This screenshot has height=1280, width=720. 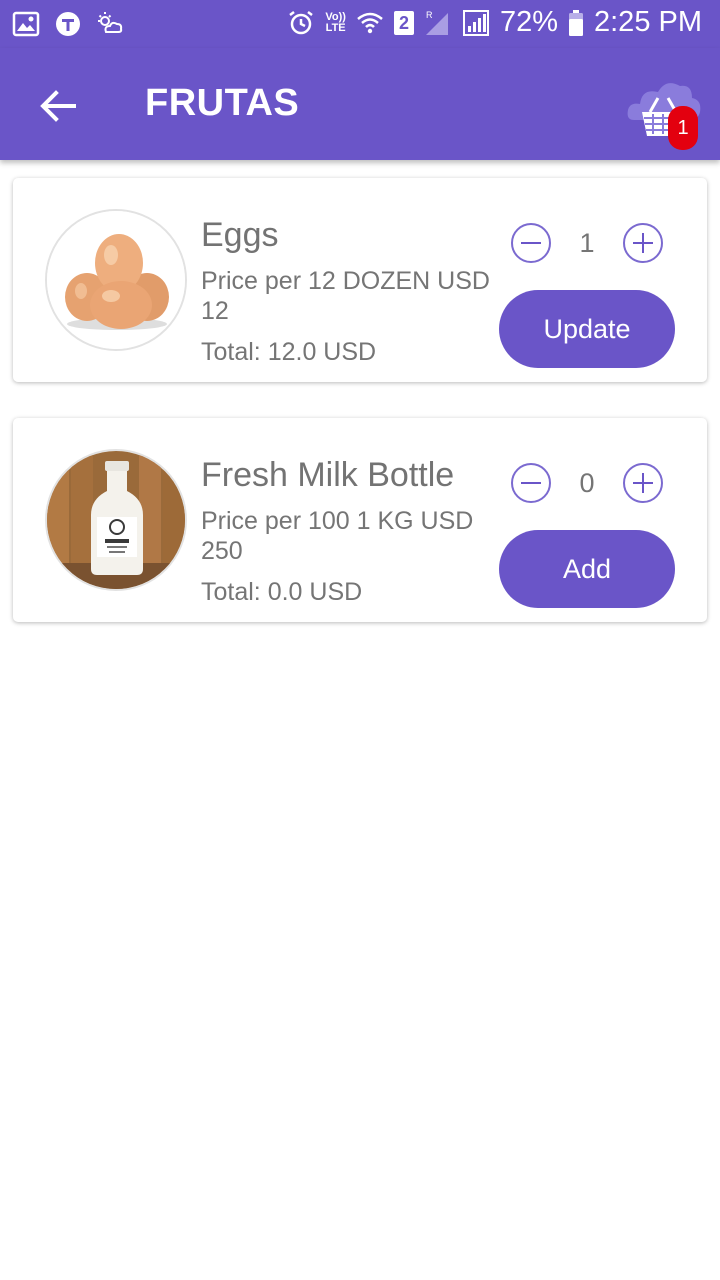 I want to click on clock: 2:25 PM, so click(x=648, y=22).